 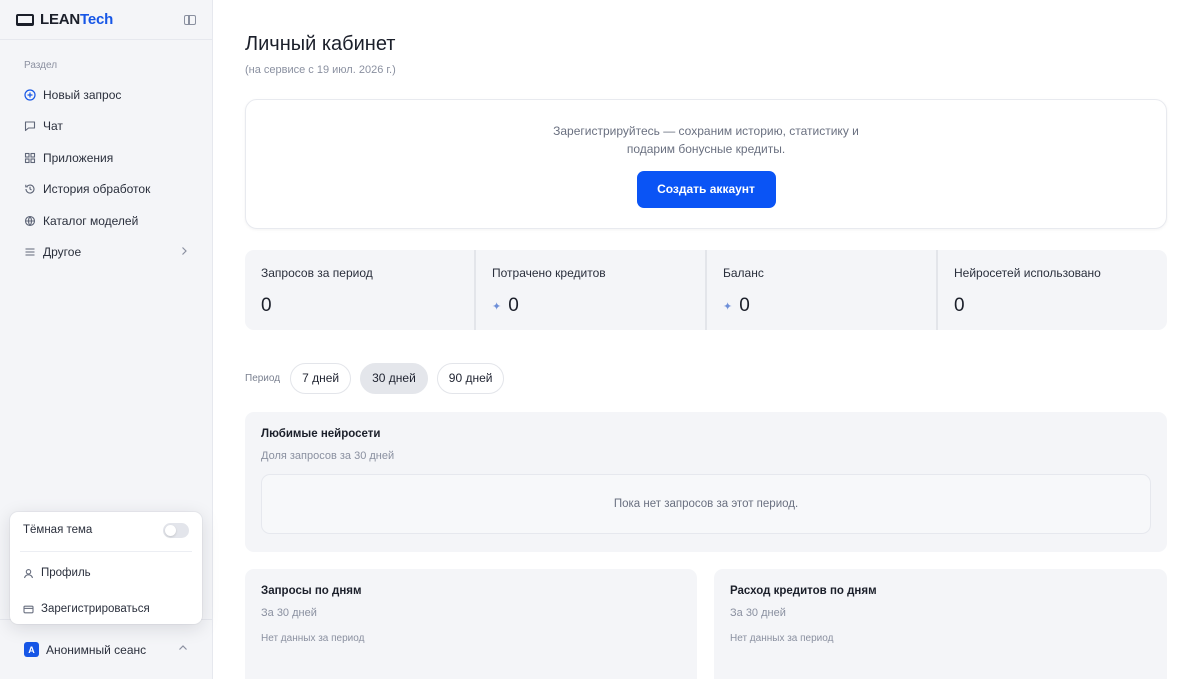 I want to click on stat-label: Потрачено кредитов, so click(x=549, y=273).